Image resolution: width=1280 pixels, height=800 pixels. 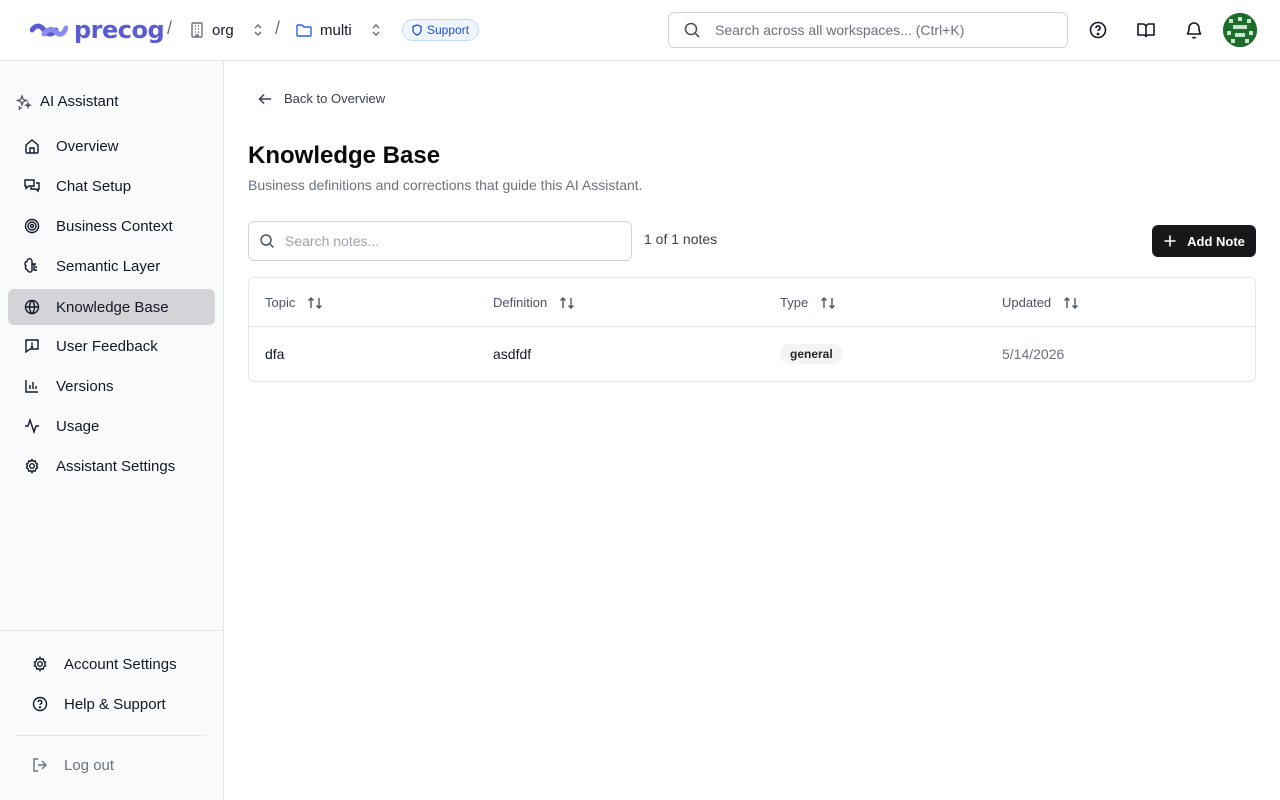 What do you see at coordinates (336, 30) in the screenshot?
I see `workspace-name: multi` at bounding box center [336, 30].